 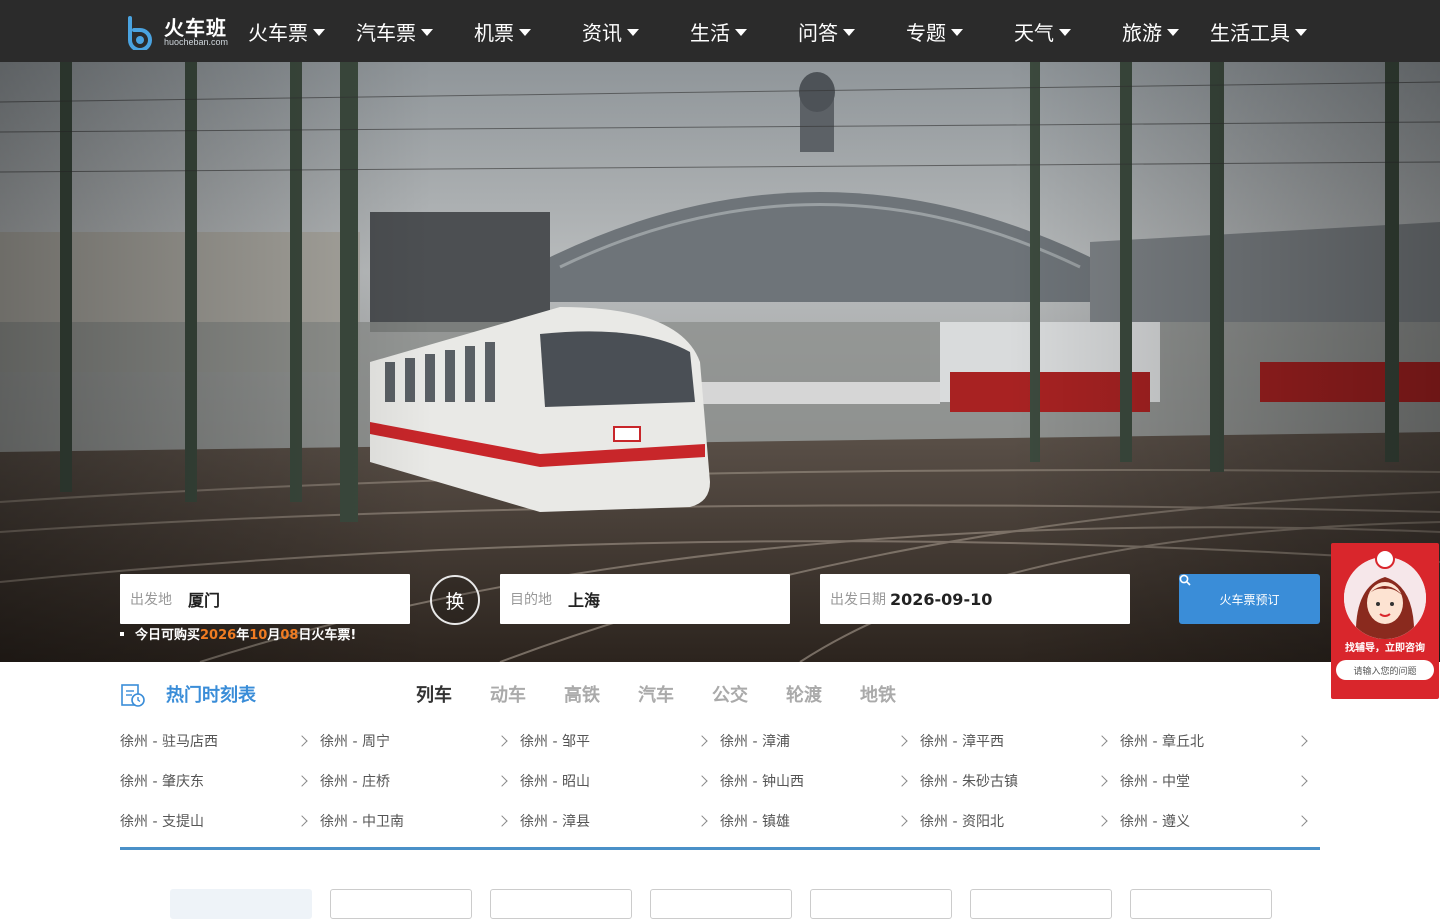 I want to click on departure-label: 出发地, so click(x=151, y=600).